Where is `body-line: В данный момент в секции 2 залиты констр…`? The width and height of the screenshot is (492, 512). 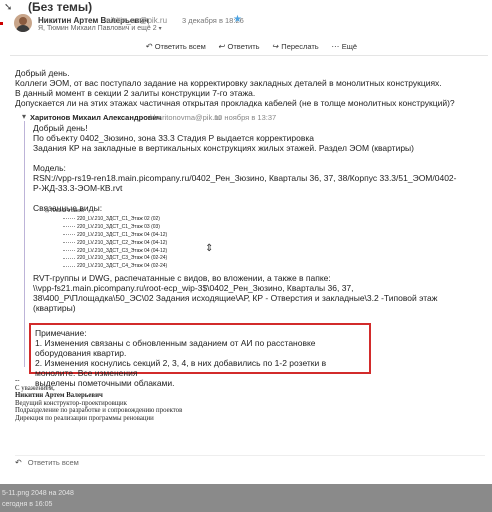 body-line: В данный момент в секции 2 залиты констр… is located at coordinates (135, 93).